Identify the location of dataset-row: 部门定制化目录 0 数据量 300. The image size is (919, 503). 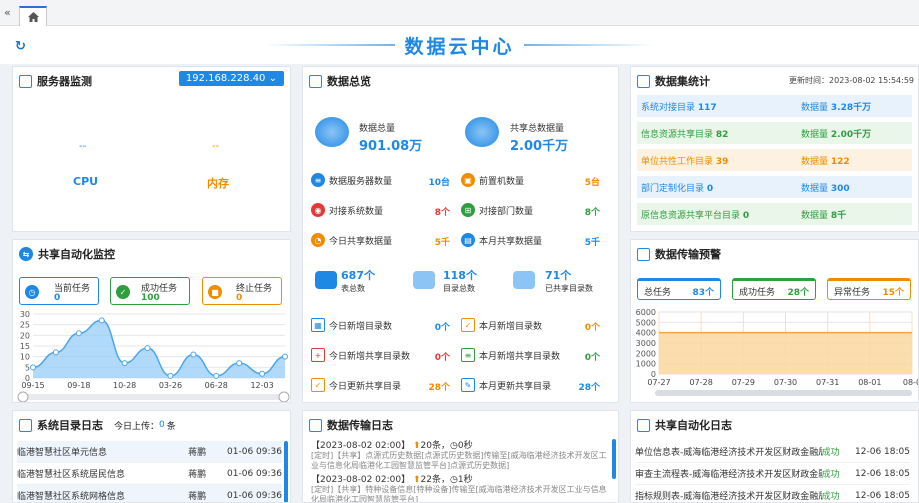
(774, 187).